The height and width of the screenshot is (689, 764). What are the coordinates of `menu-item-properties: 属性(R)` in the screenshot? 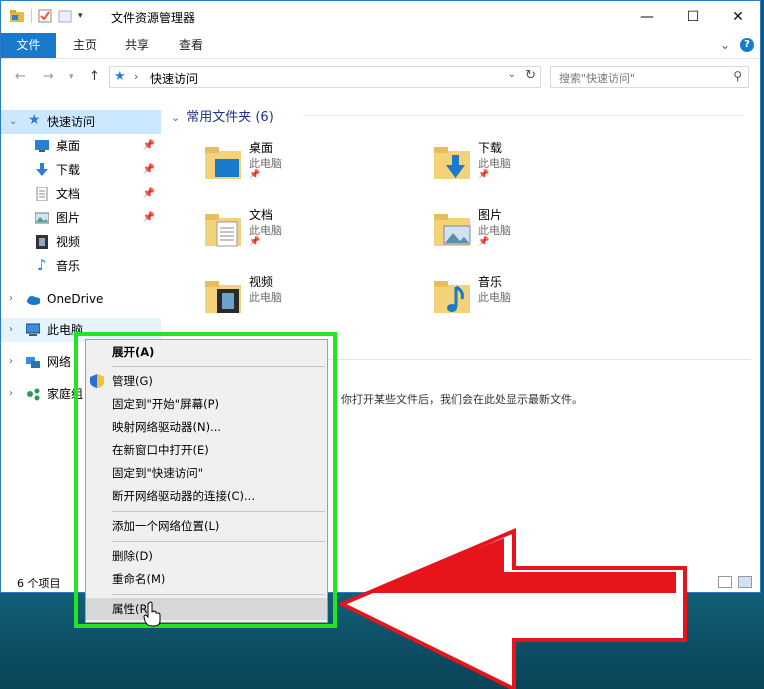 It's located at (206, 609).